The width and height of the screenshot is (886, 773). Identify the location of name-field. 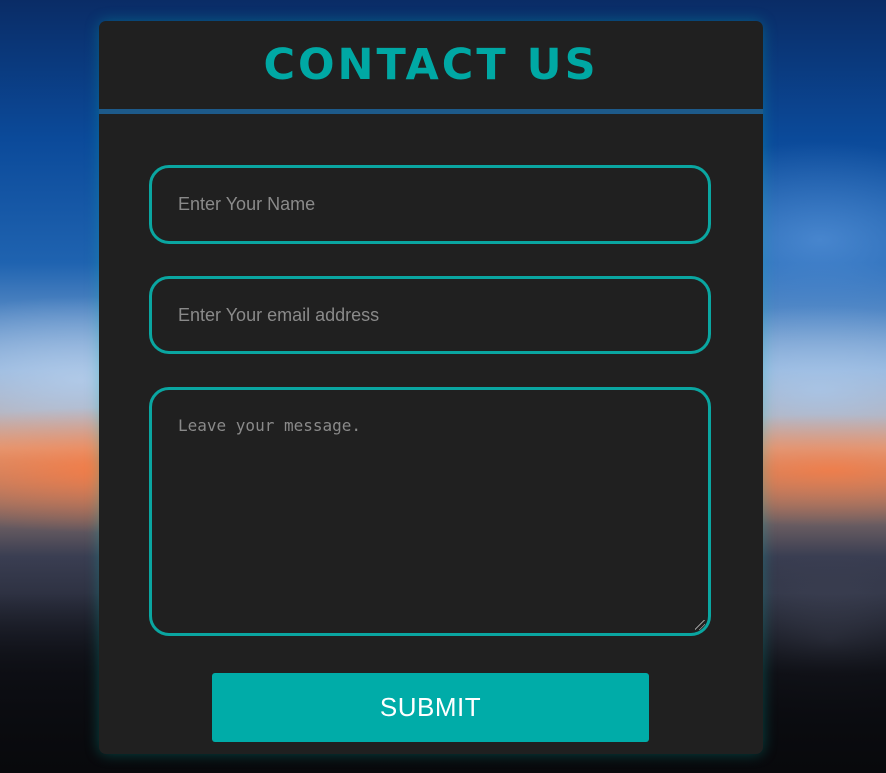
(430, 204).